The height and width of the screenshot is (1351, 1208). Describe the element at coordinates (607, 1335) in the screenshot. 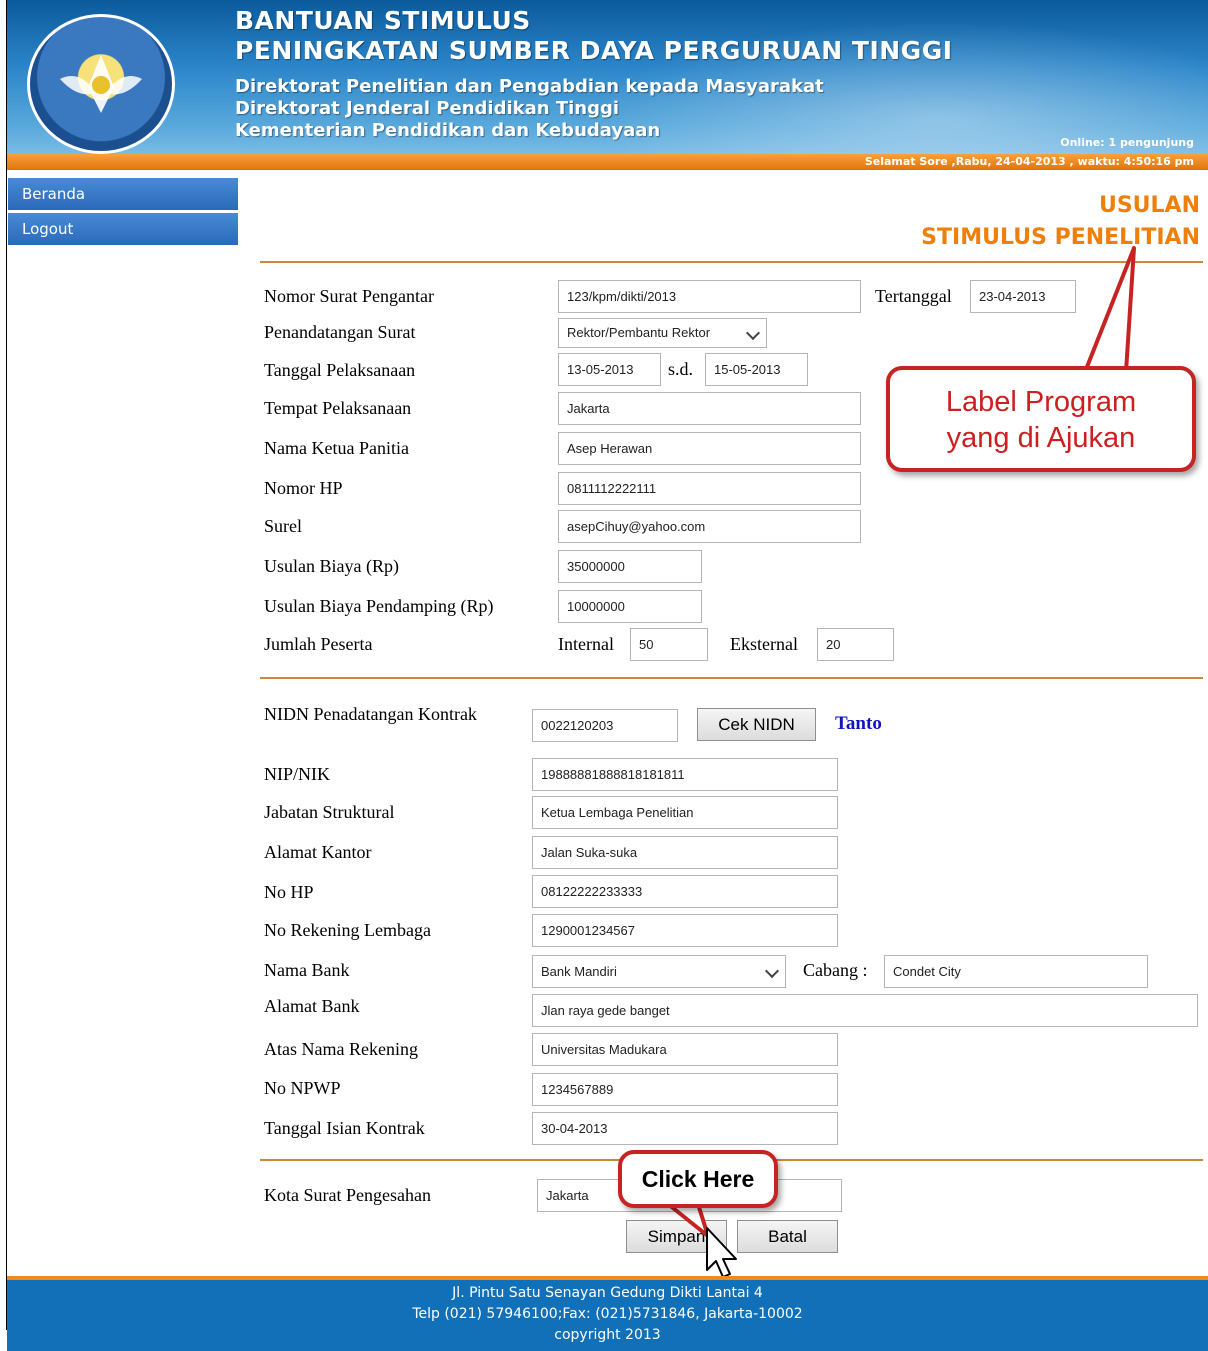

I see `footer-copyright: copyright 2013` at that location.